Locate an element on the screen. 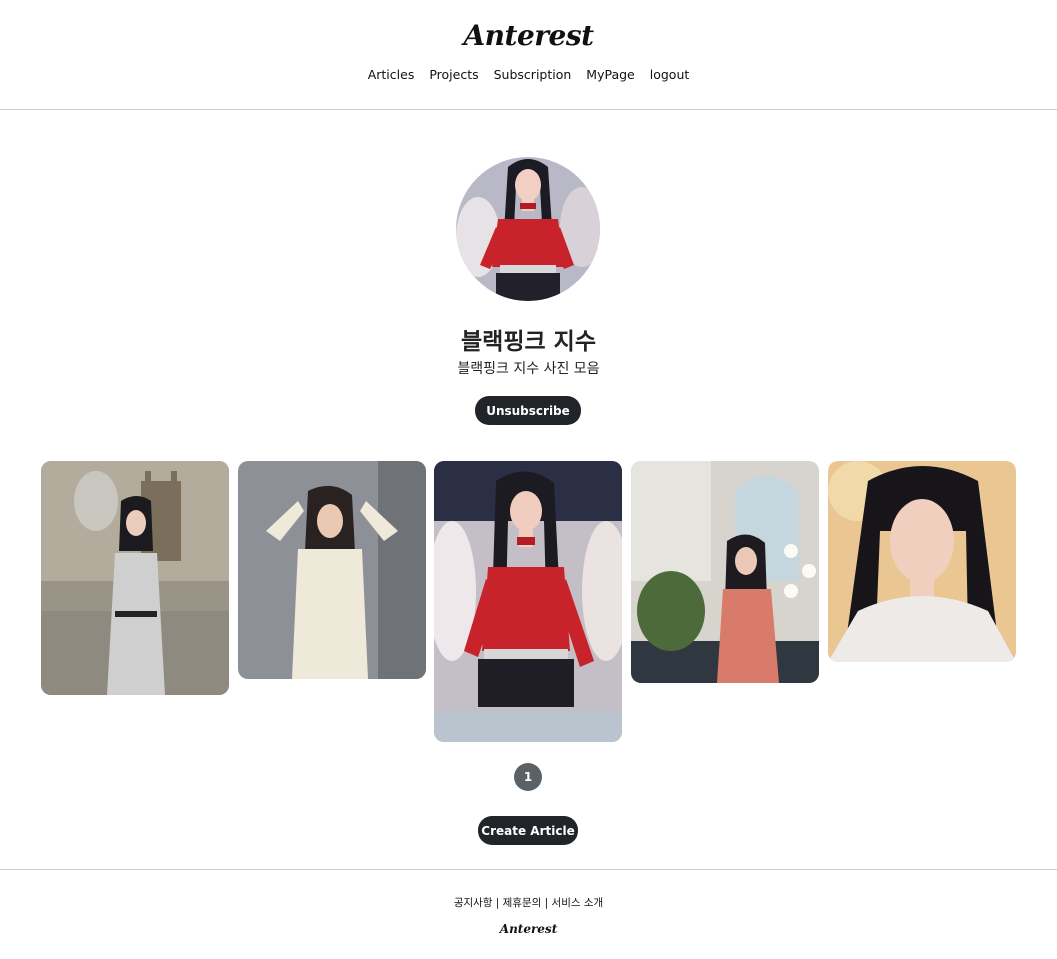 The image size is (1057, 959). footer-logo: Anterest is located at coordinates (528, 929).